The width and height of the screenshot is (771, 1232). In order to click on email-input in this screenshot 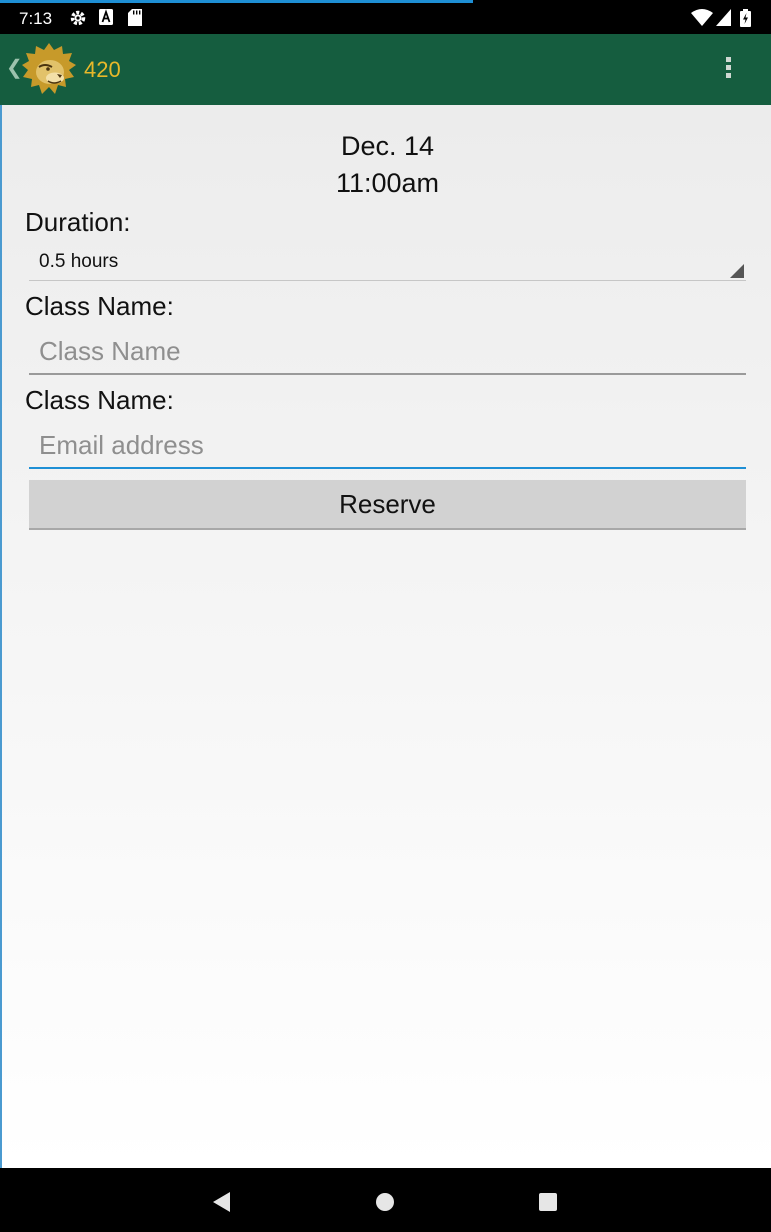, I will do `click(387, 448)`.